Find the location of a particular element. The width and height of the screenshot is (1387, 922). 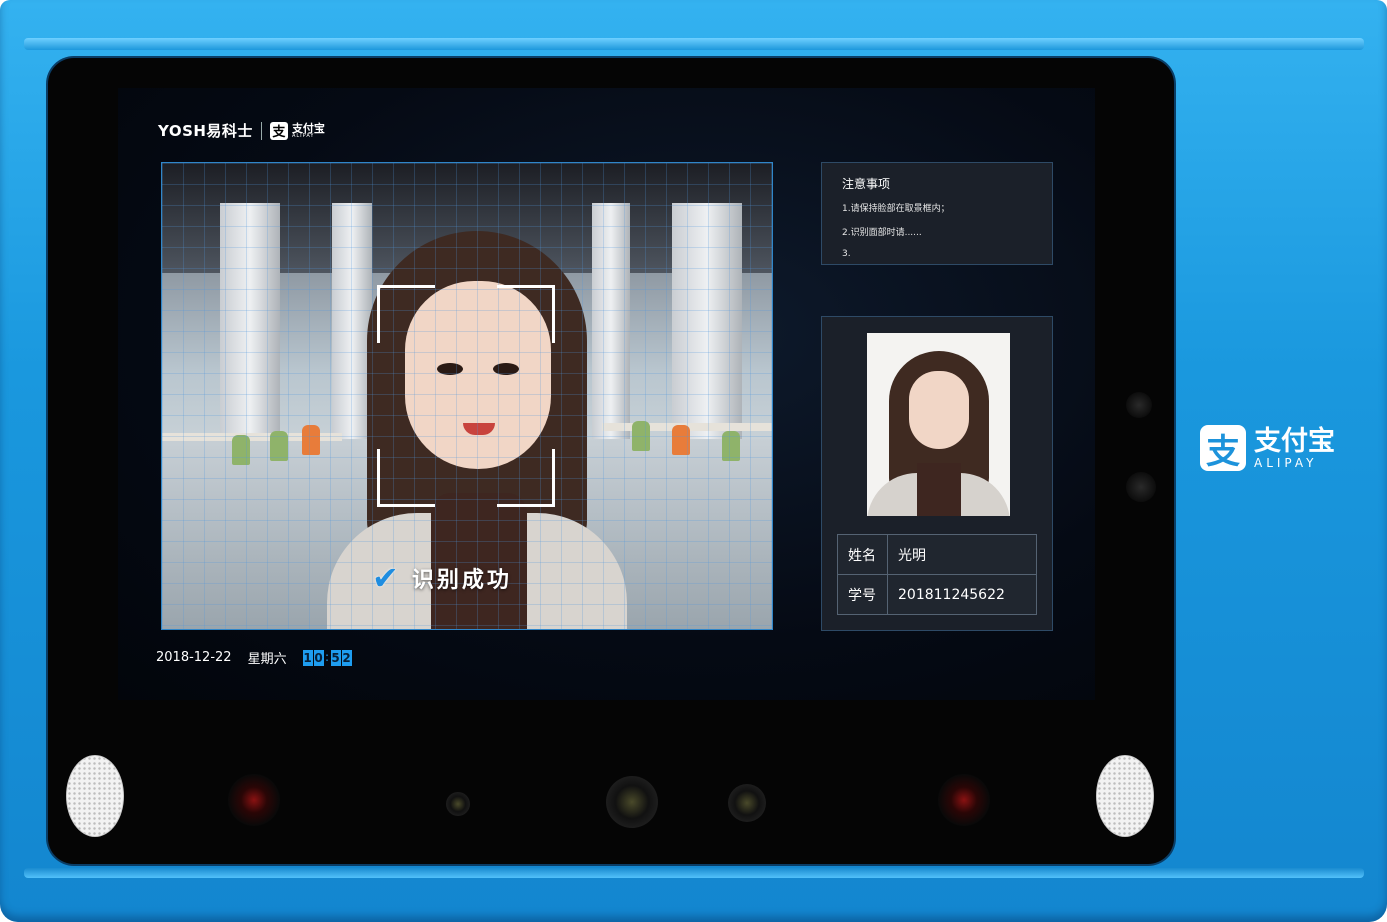

success-text: 识别成功 is located at coordinates (461, 580).